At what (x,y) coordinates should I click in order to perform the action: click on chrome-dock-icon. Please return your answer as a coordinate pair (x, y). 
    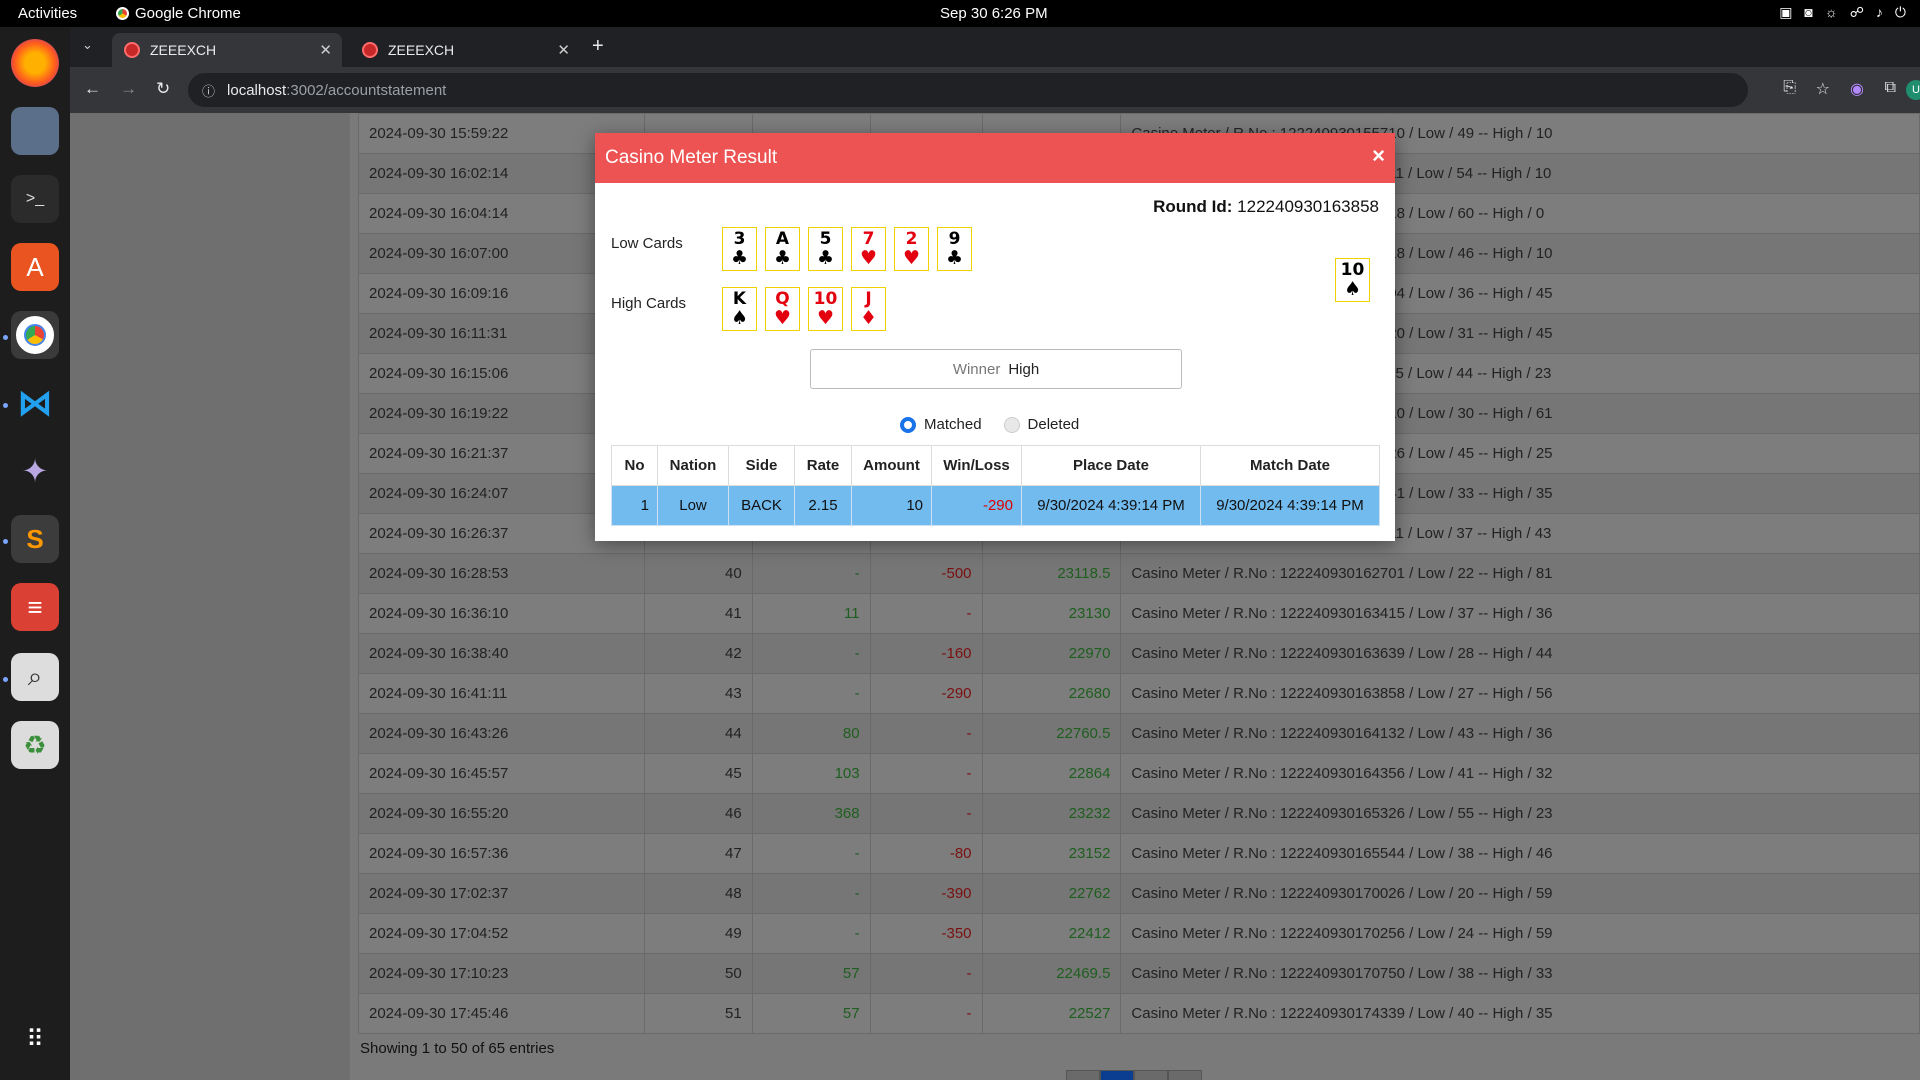
    Looking at the image, I should click on (35, 335).